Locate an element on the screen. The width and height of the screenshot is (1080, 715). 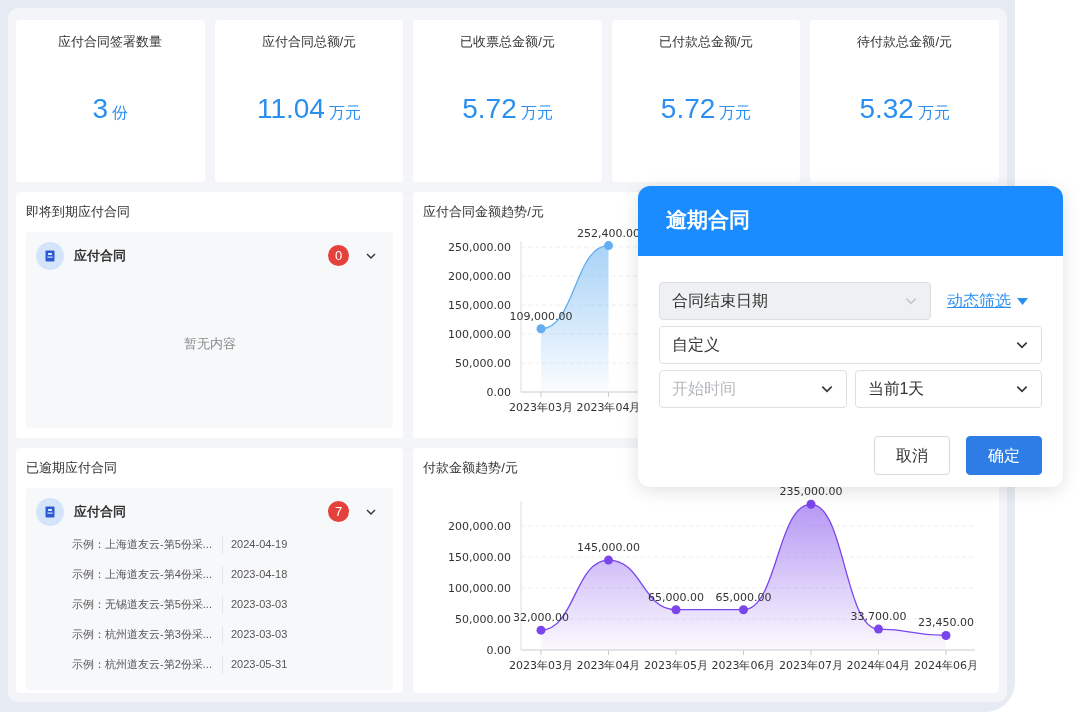
axis-label: 2023年05月 is located at coordinates (676, 665).